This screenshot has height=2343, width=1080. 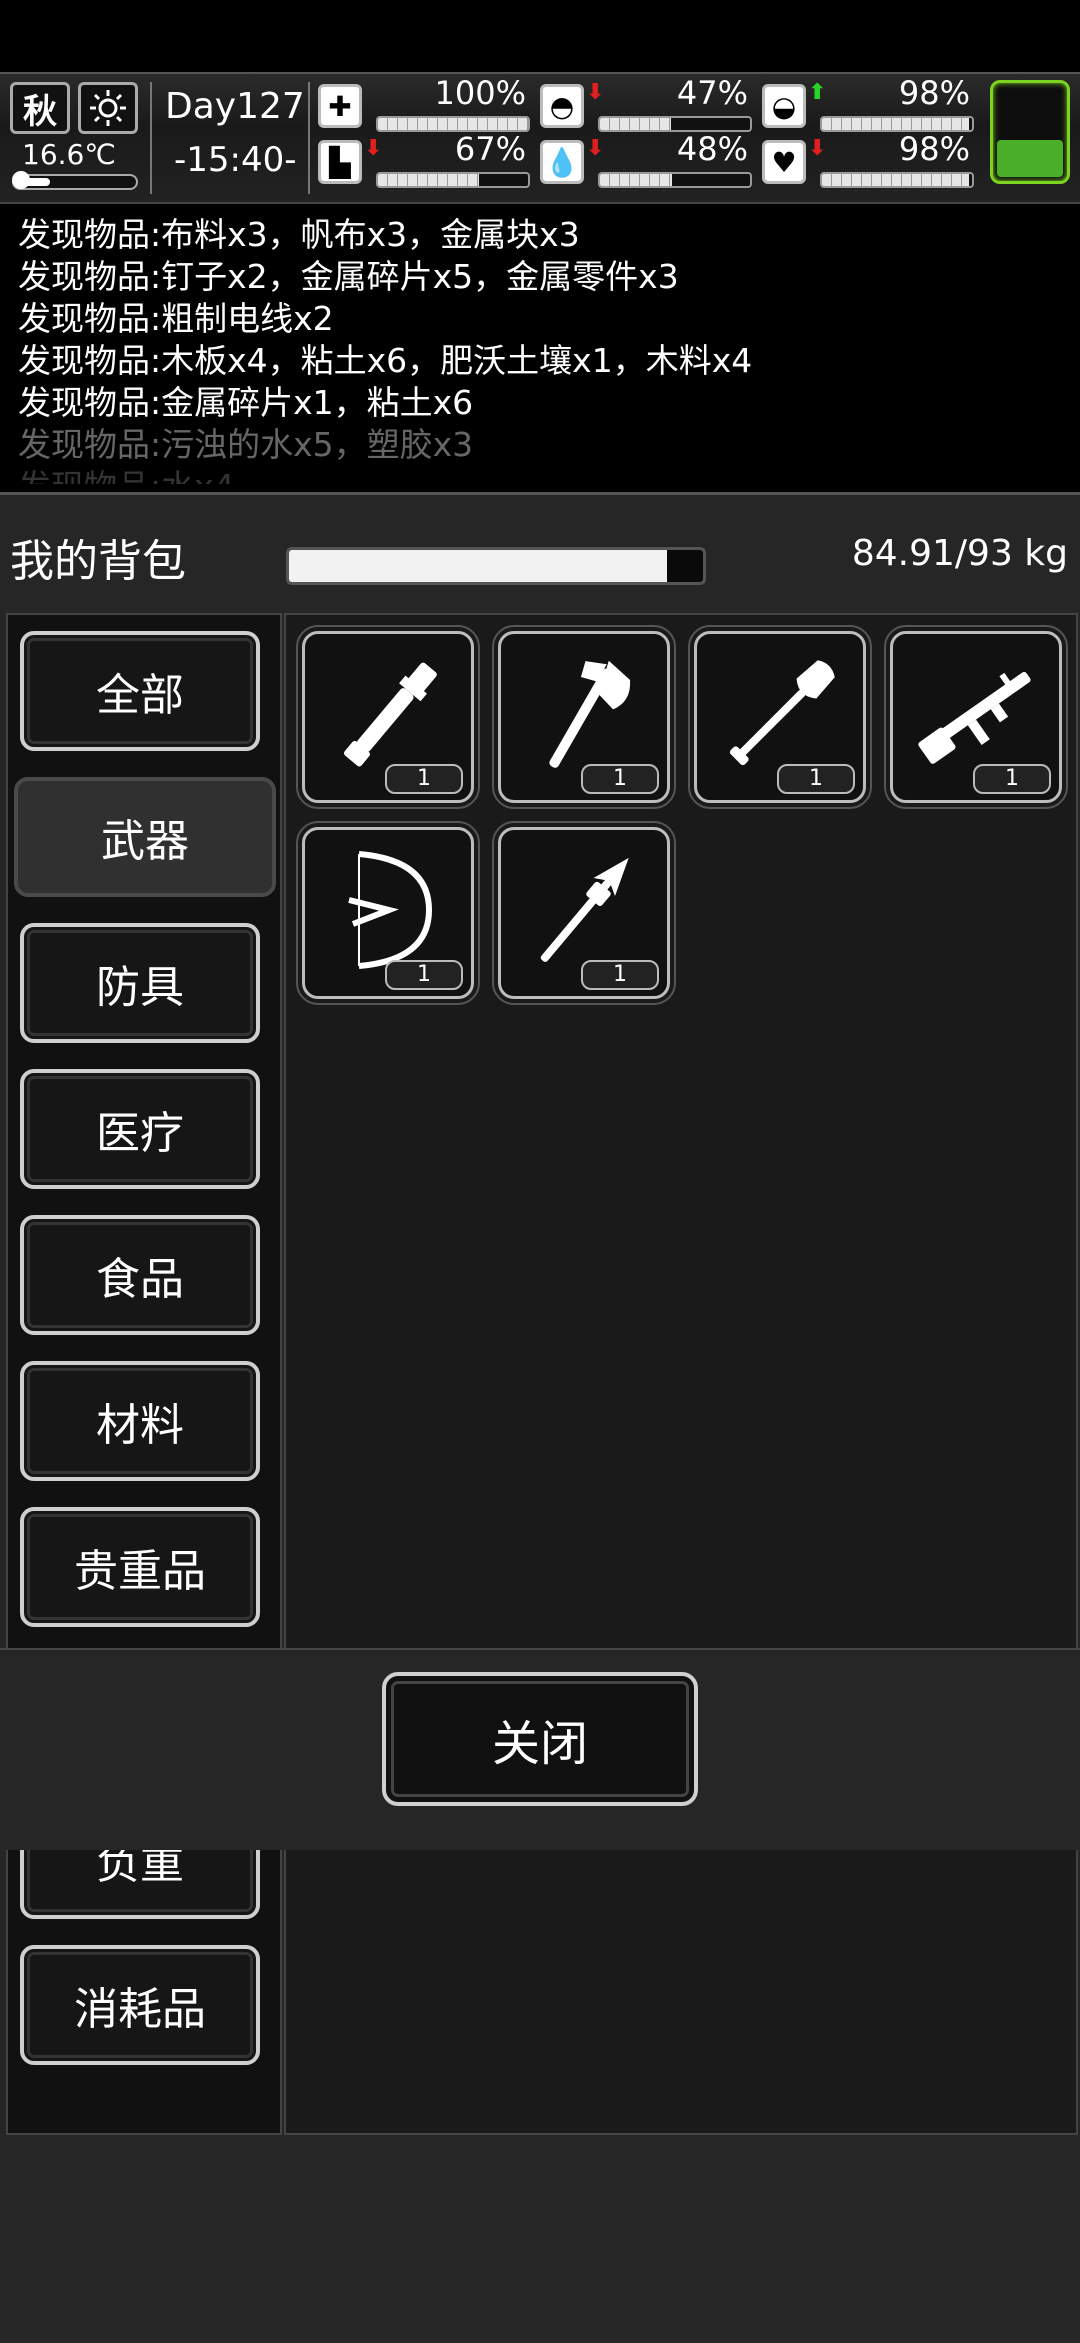 What do you see at coordinates (390, 910) in the screenshot?
I see `compound-bow-icon` at bounding box center [390, 910].